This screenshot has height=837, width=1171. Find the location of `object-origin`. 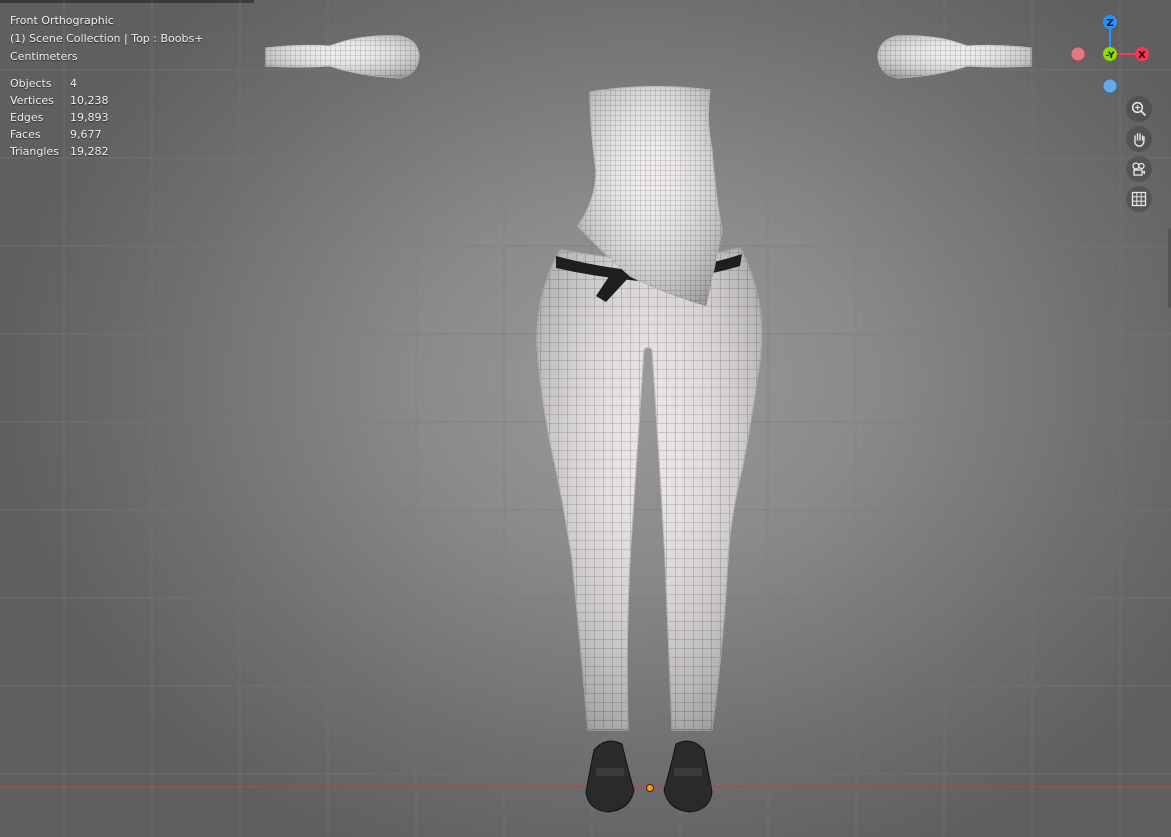

object-origin is located at coordinates (650, 788).